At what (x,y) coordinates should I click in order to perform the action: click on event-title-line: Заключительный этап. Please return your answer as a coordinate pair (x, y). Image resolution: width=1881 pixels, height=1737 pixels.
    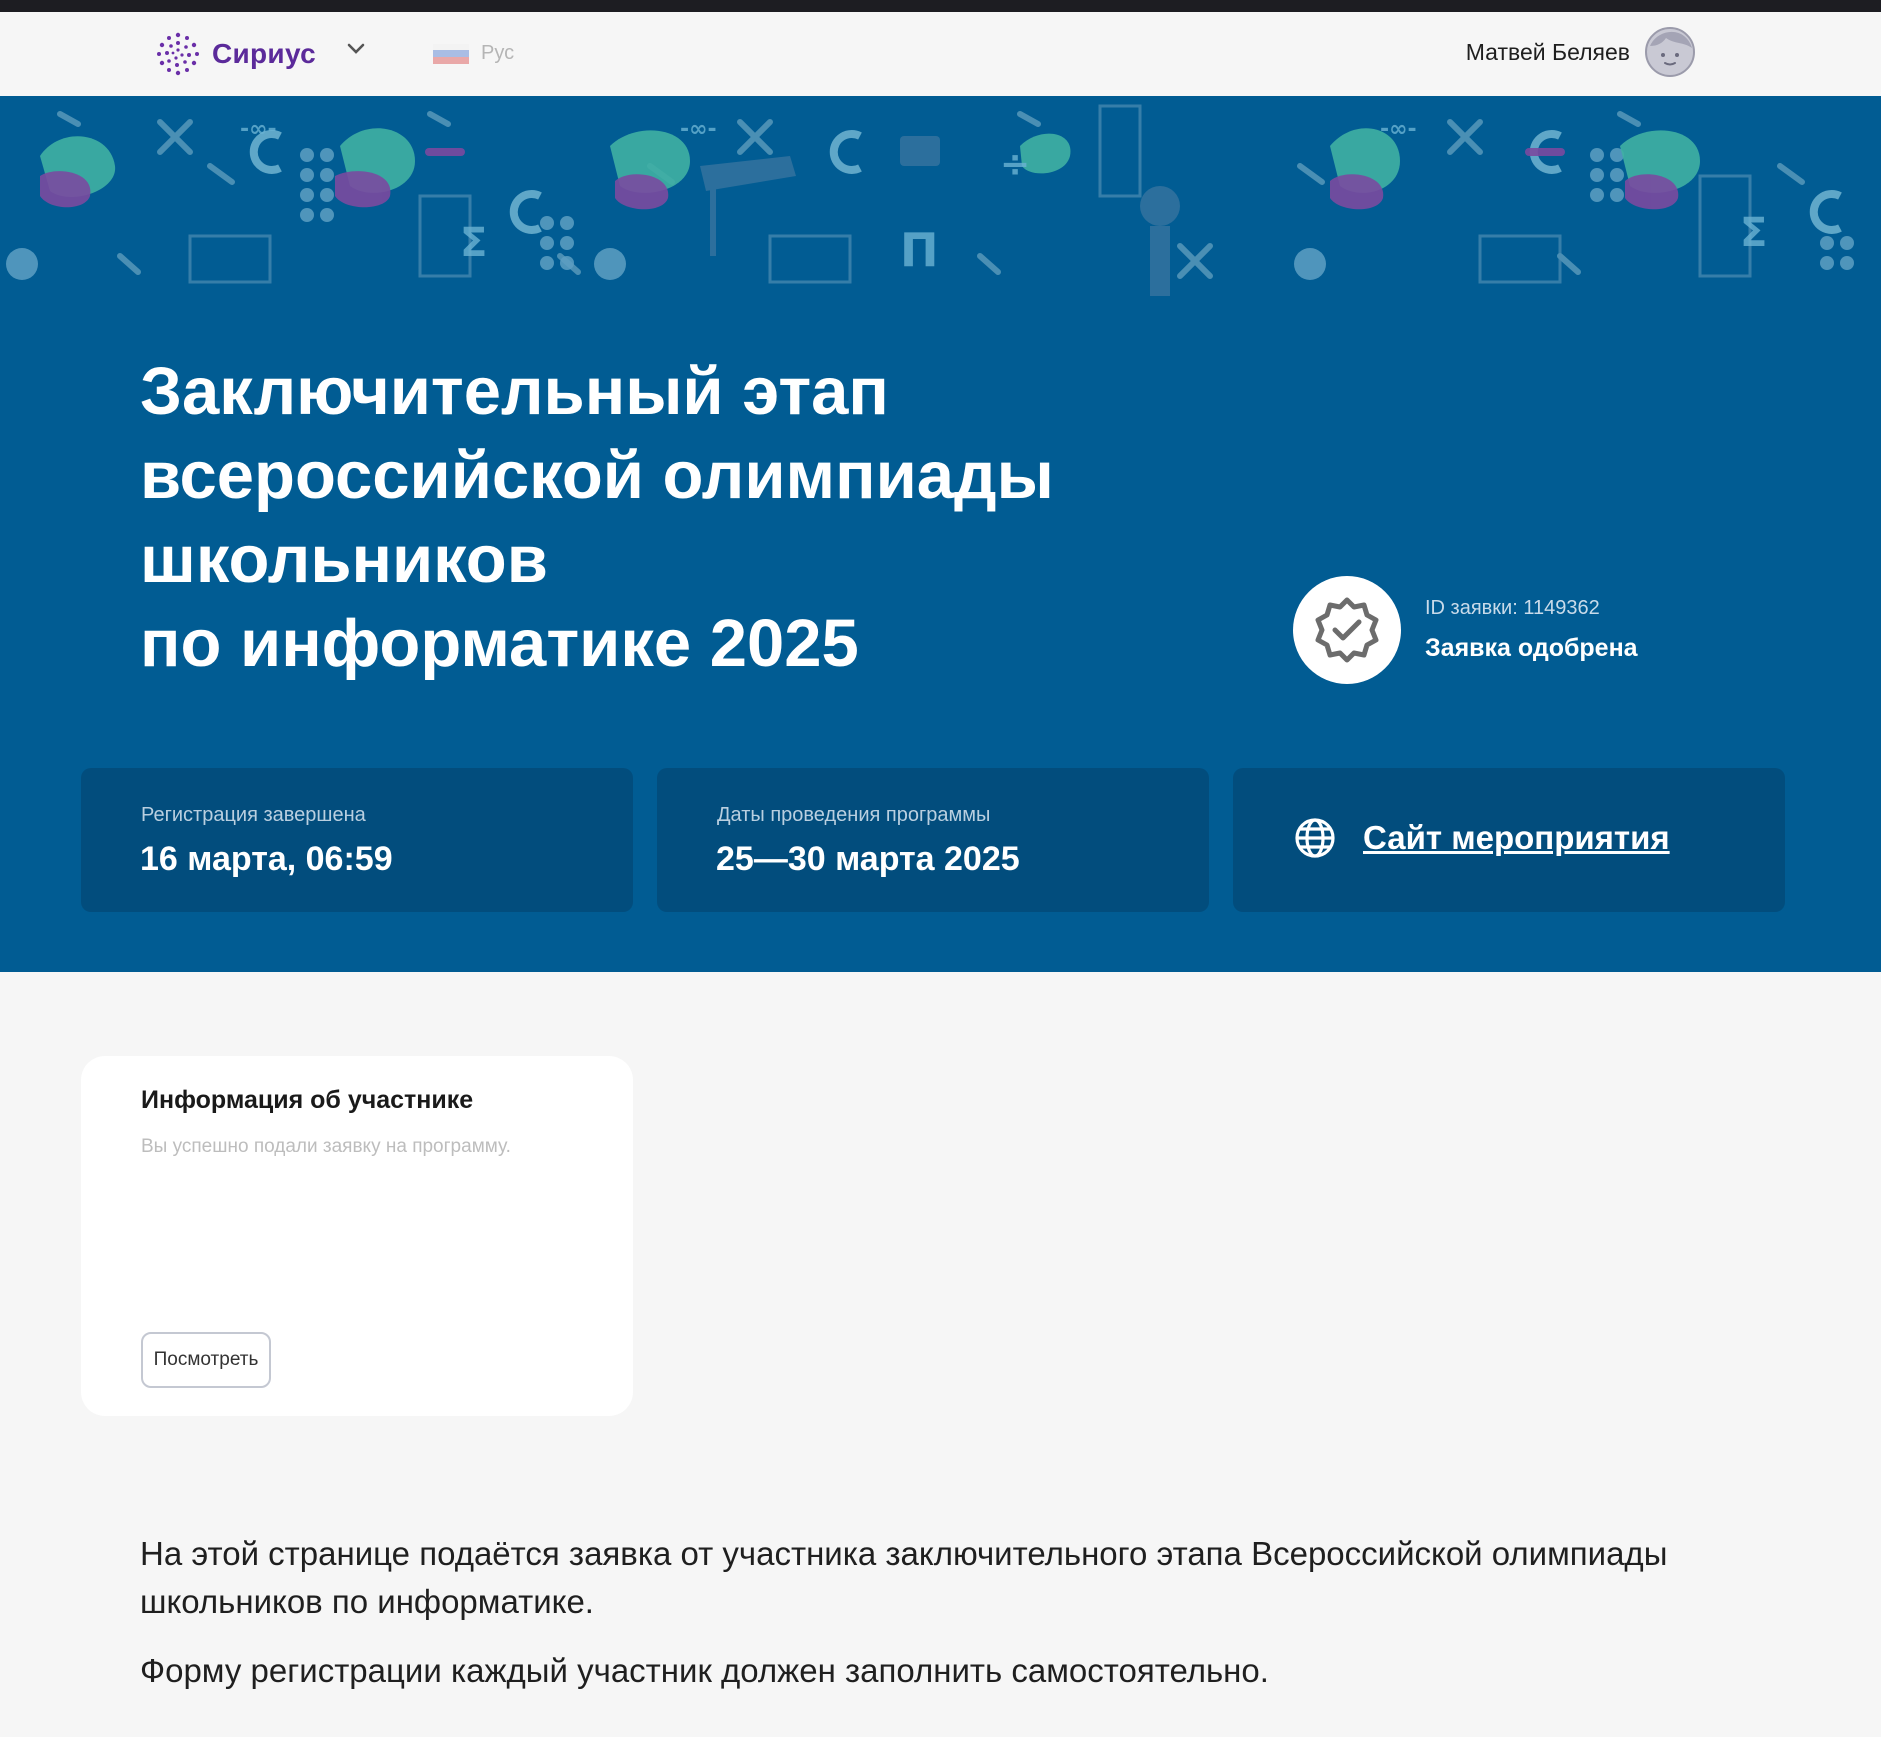
    Looking at the image, I should click on (514, 391).